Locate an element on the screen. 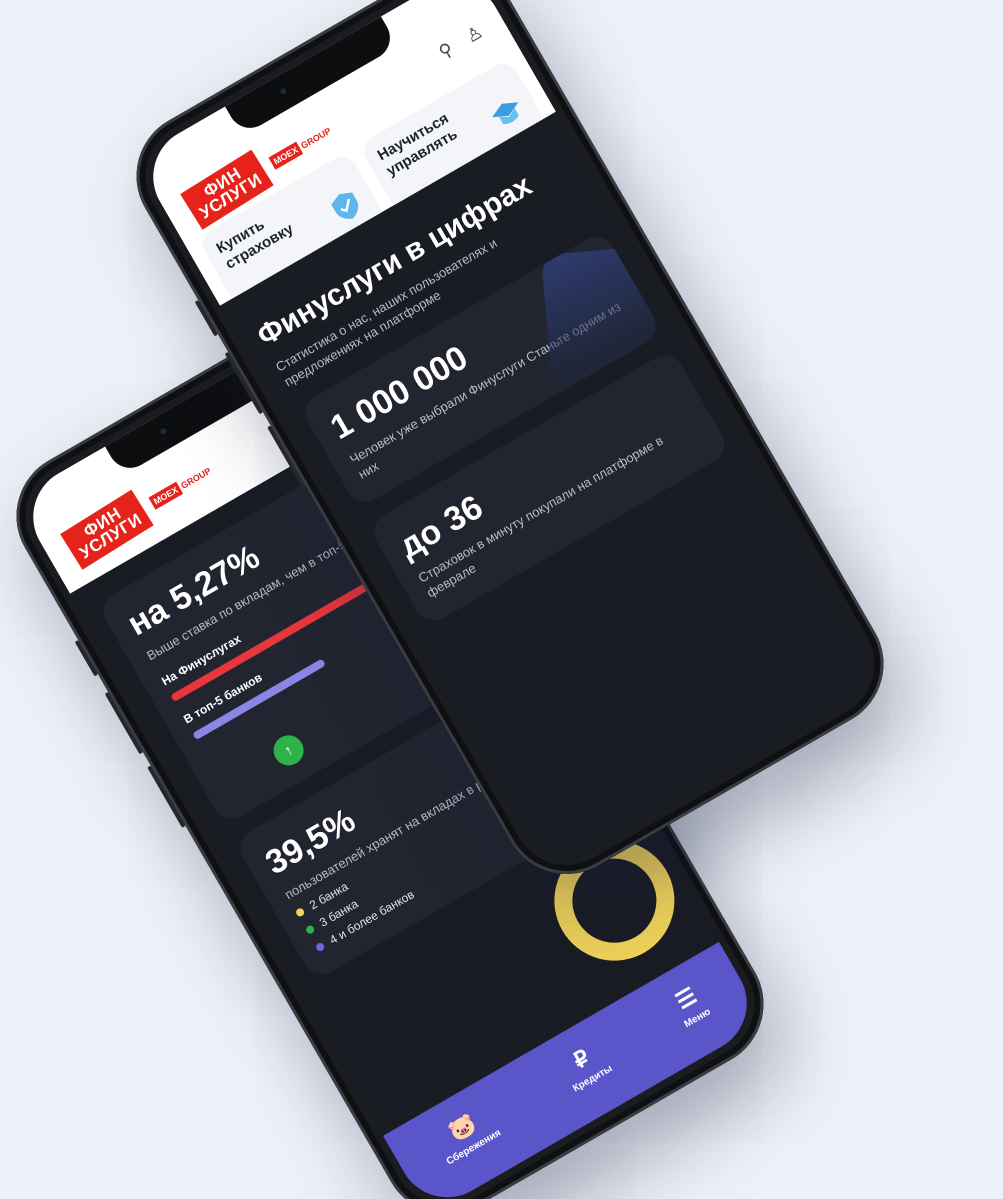 This screenshot has width=1003, height=1199. profile-icon: ♙ is located at coordinates (474, 34).